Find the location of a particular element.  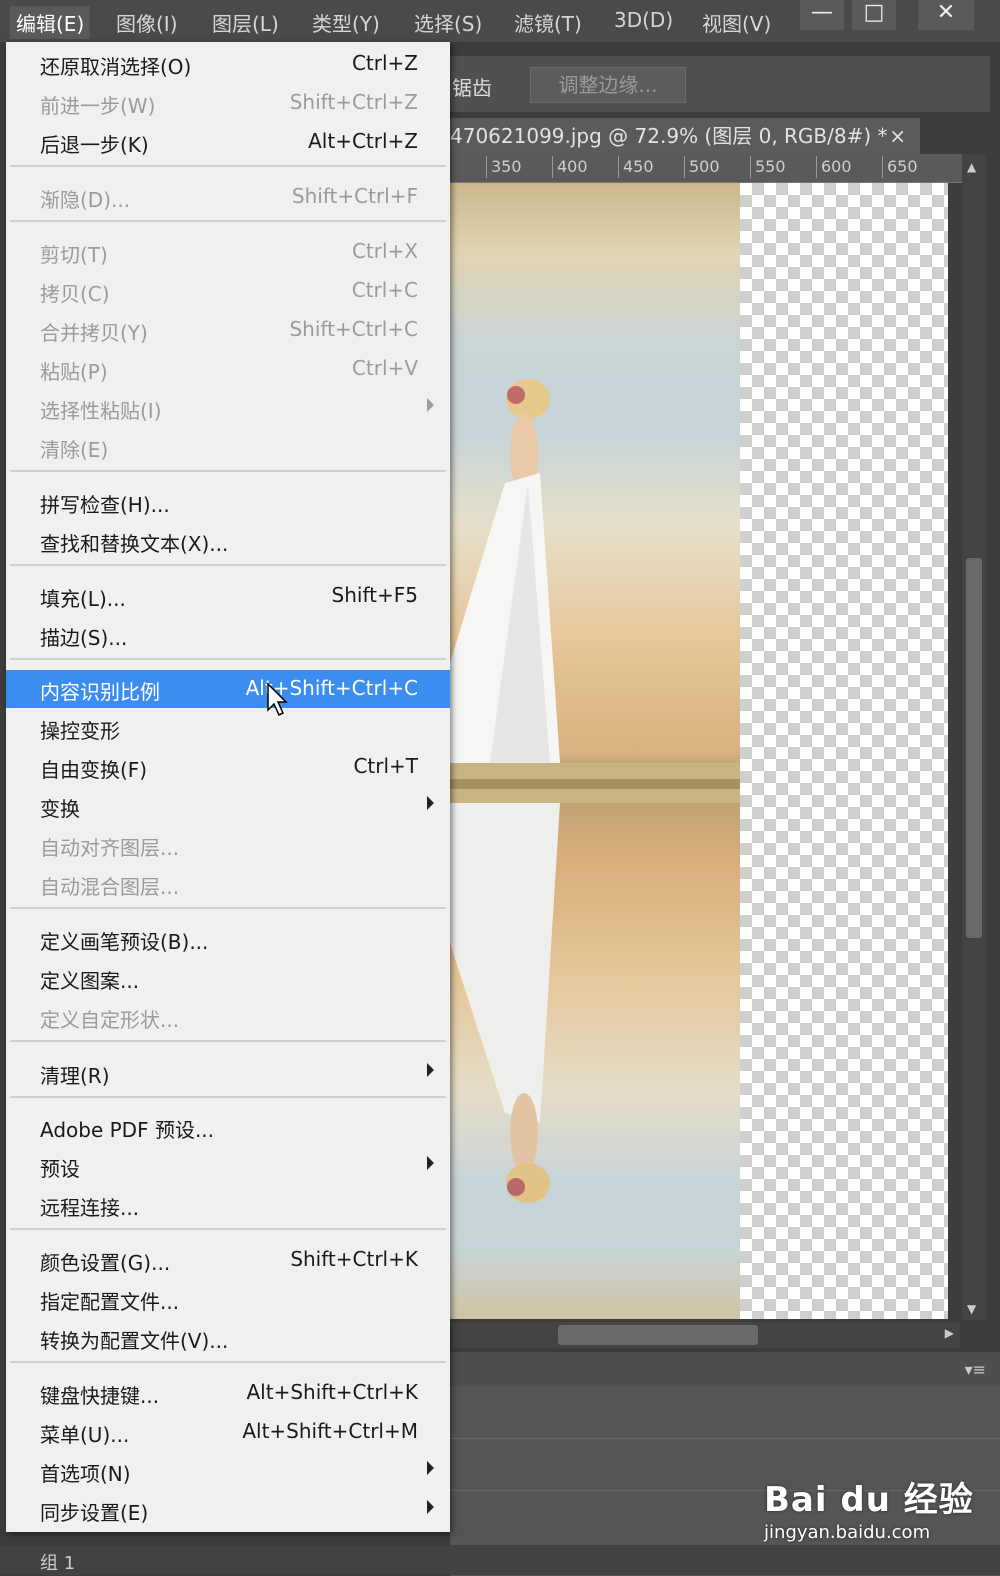

menu-3d: 3D(D) is located at coordinates (643, 20).